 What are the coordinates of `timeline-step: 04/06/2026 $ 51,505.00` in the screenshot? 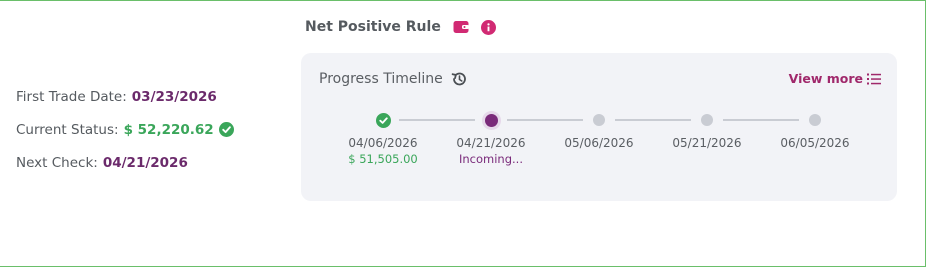 It's located at (383, 137).